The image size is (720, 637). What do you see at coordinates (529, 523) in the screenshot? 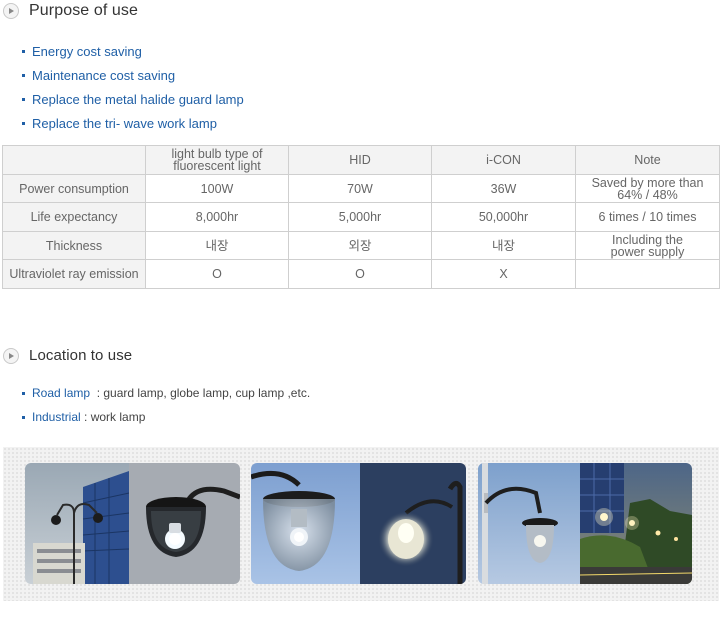
I see `cup-lamp-day-photo` at bounding box center [529, 523].